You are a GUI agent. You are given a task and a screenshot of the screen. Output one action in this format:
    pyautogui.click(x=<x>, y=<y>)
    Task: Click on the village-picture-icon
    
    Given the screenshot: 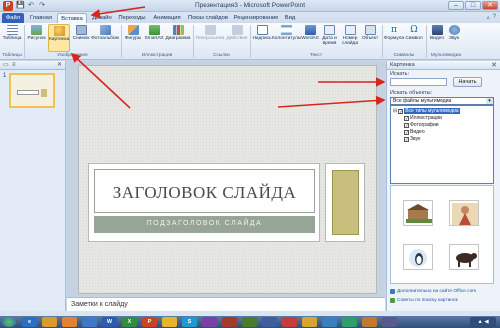 What is the action you would take?
    pyautogui.click(x=419, y=213)
    